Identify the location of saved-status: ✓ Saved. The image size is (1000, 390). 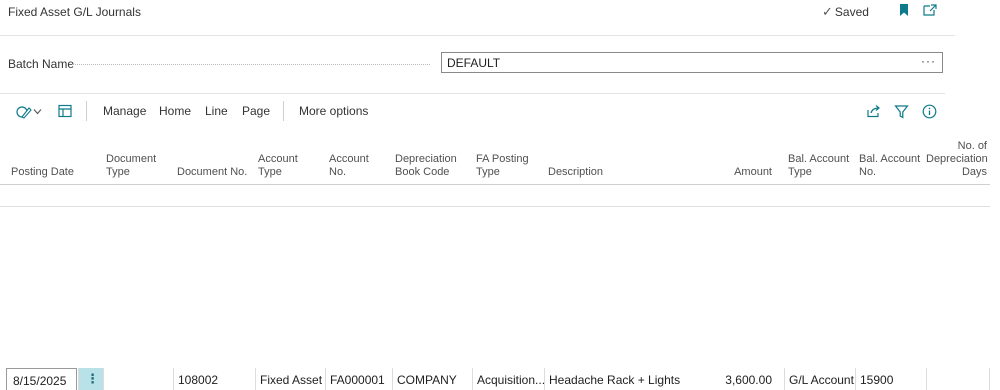
(845, 12).